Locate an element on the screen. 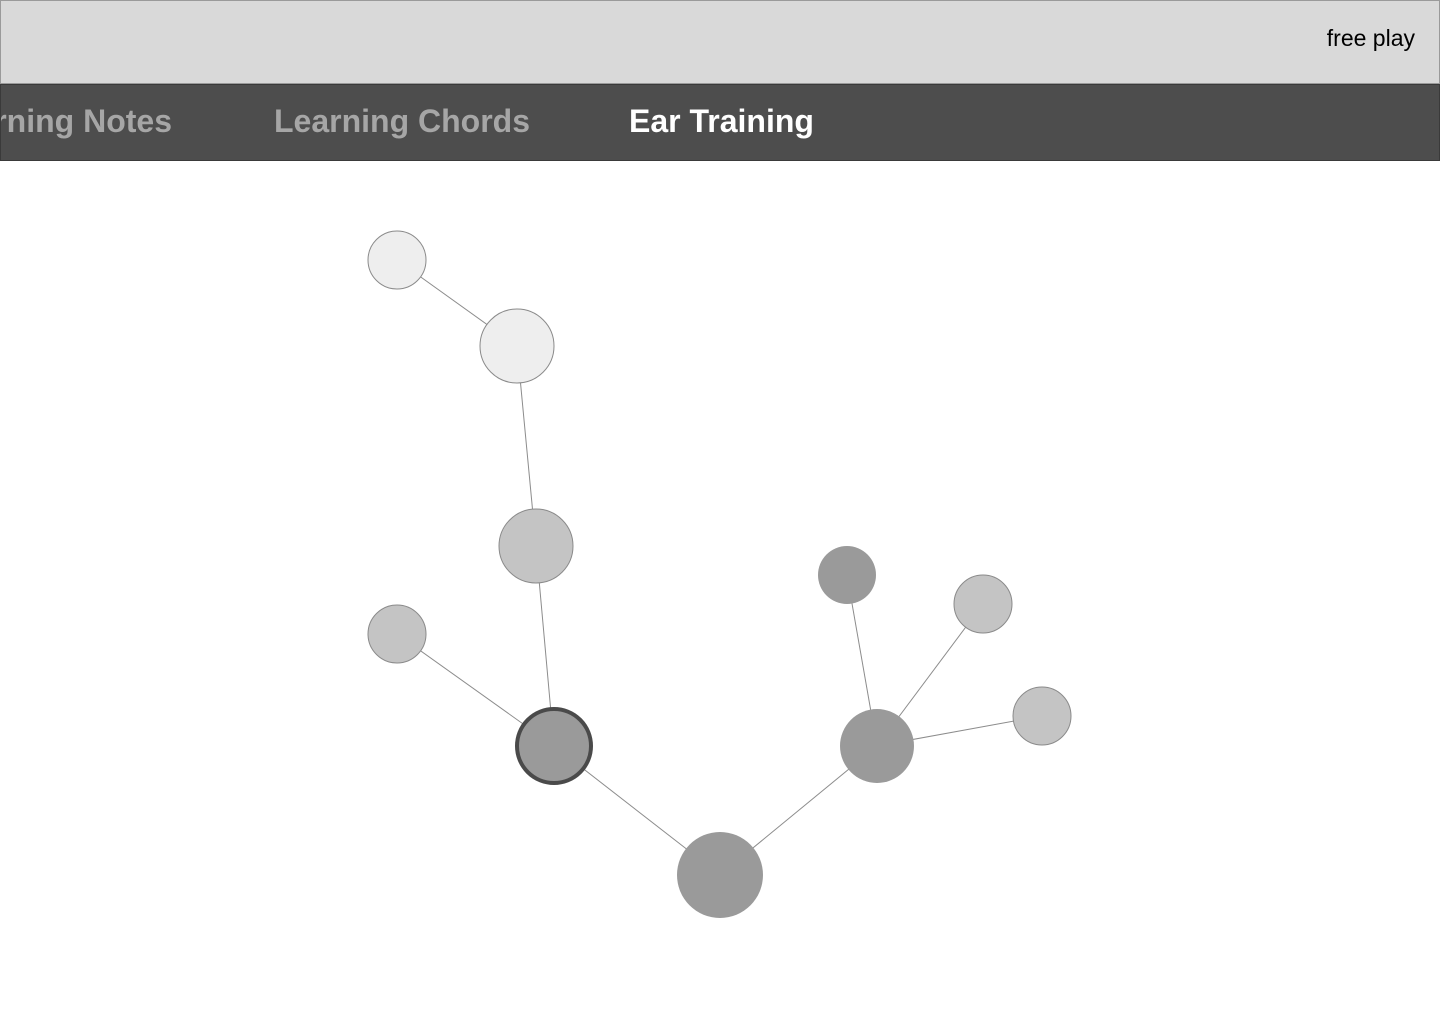  tree-node-left-top is located at coordinates (397, 260).